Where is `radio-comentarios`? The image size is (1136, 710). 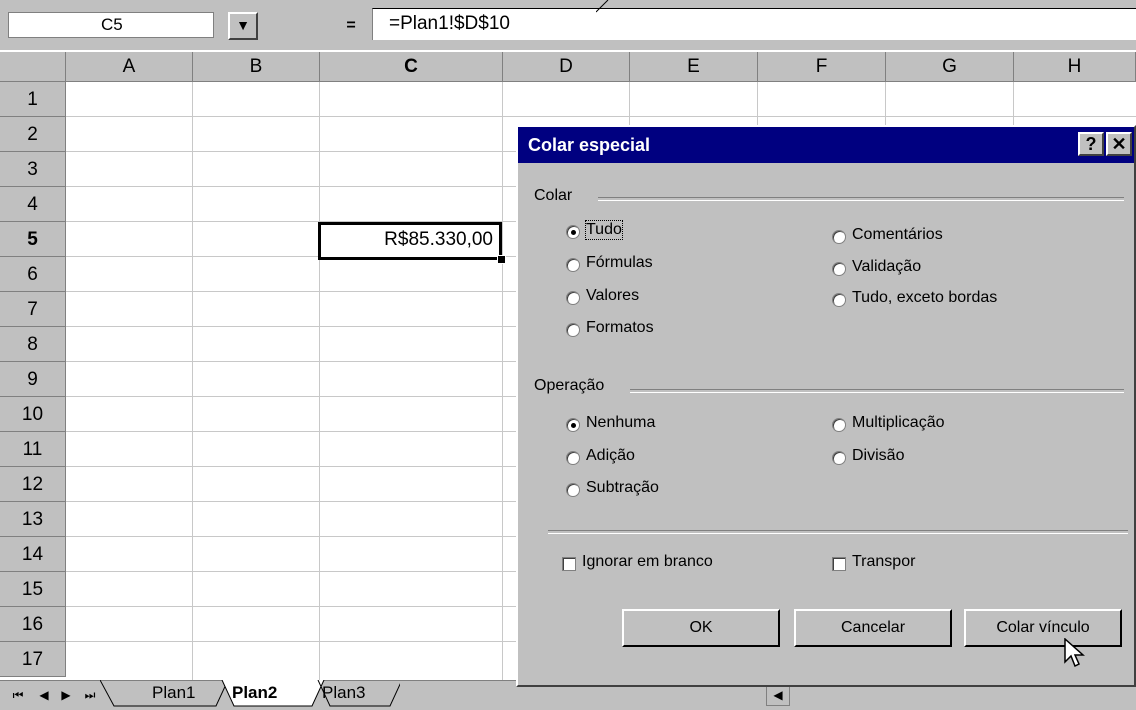 radio-comentarios is located at coordinates (839, 237).